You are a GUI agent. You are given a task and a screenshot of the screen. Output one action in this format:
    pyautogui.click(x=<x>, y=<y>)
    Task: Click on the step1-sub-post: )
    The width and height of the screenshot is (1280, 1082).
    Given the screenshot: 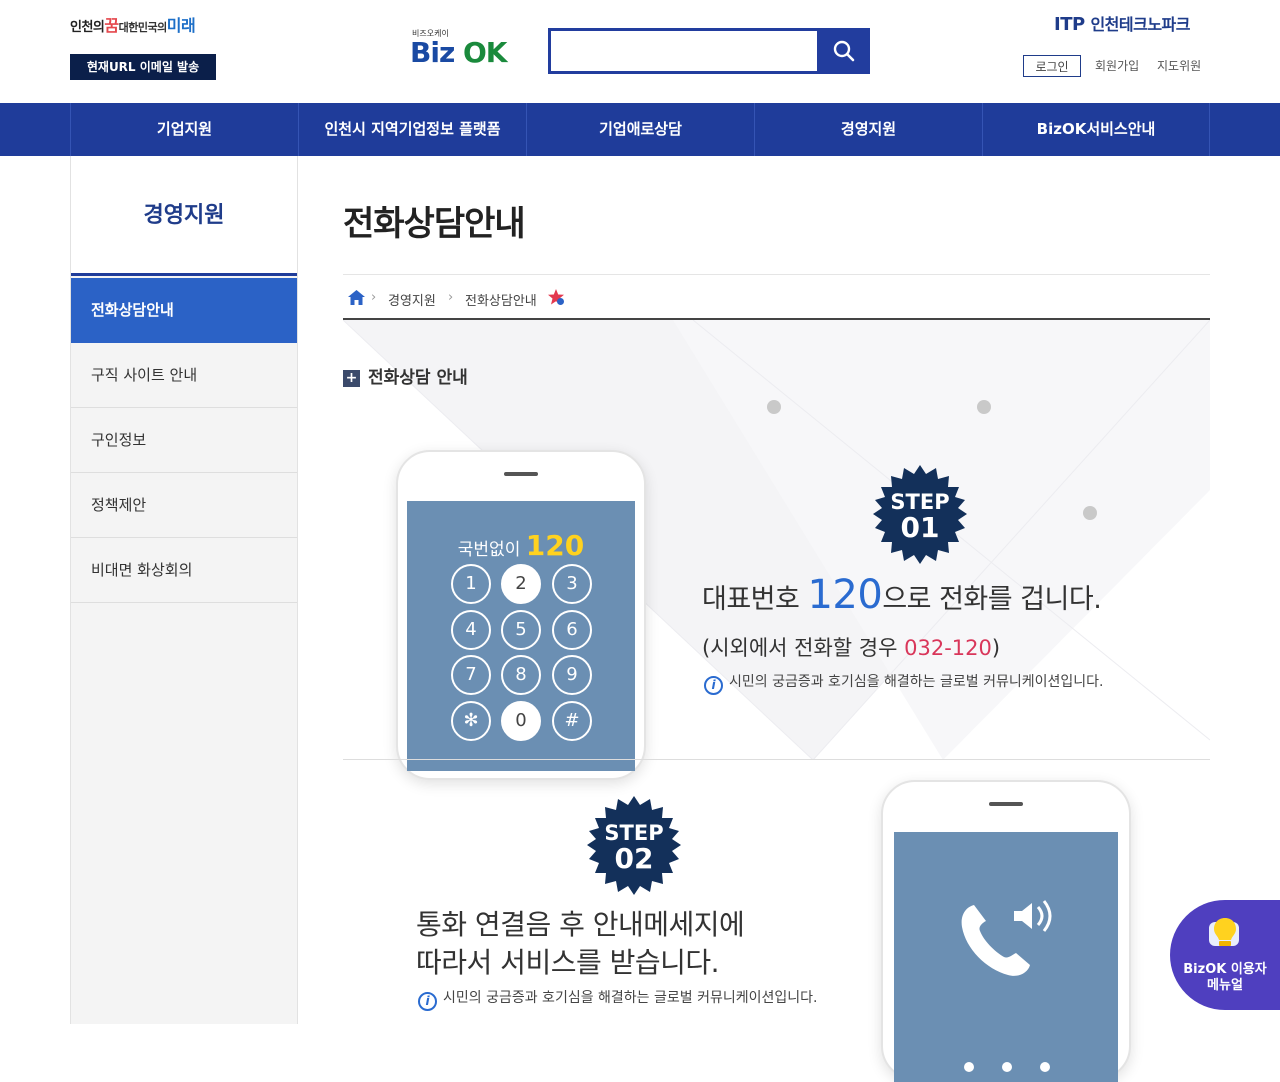 What is the action you would take?
    pyautogui.click(x=996, y=648)
    